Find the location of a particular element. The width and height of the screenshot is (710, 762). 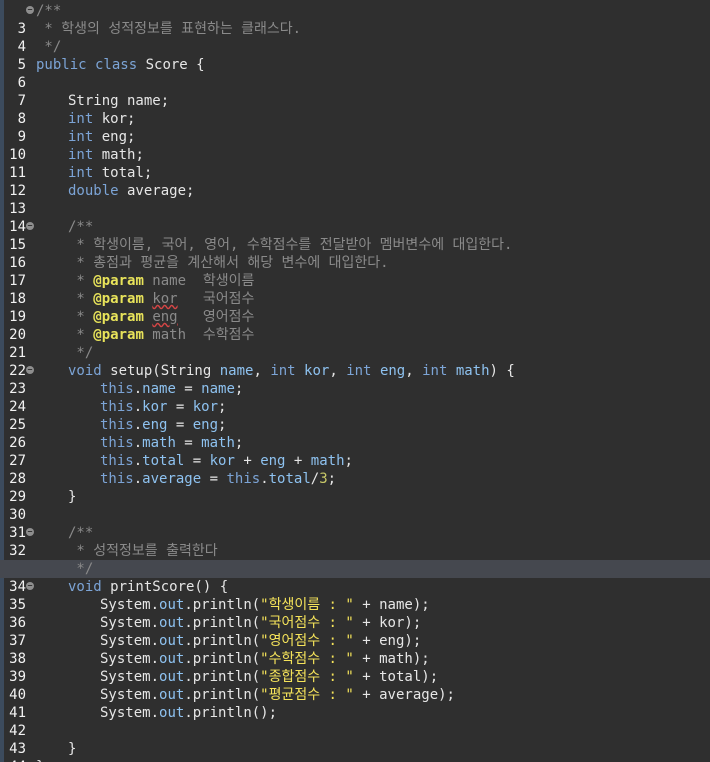

code-line-43: 43 is located at coordinates (355, 739).